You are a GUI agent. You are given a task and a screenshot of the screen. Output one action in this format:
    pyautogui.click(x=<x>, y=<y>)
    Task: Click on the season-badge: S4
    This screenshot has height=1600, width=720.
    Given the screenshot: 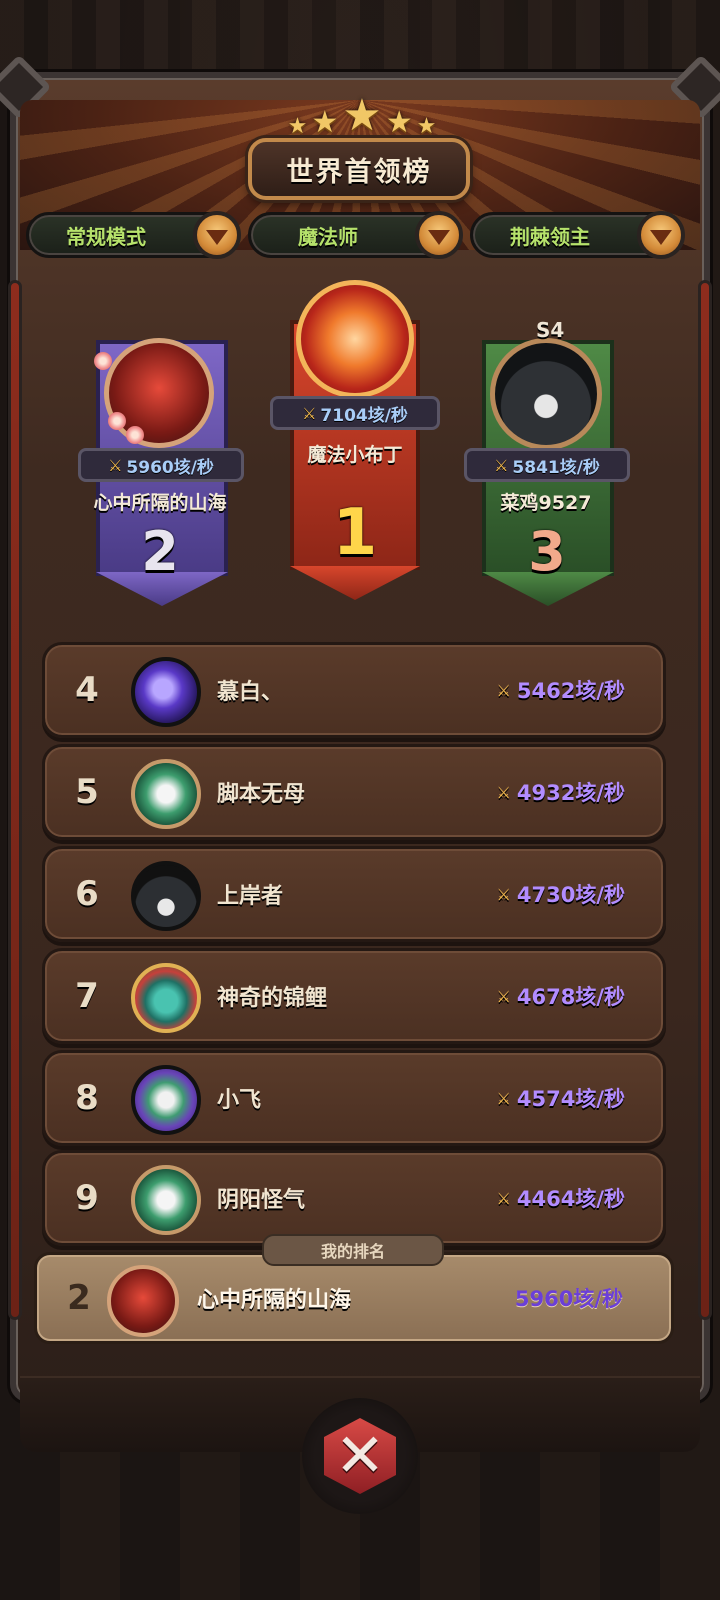 What is the action you would take?
    pyautogui.click(x=550, y=330)
    